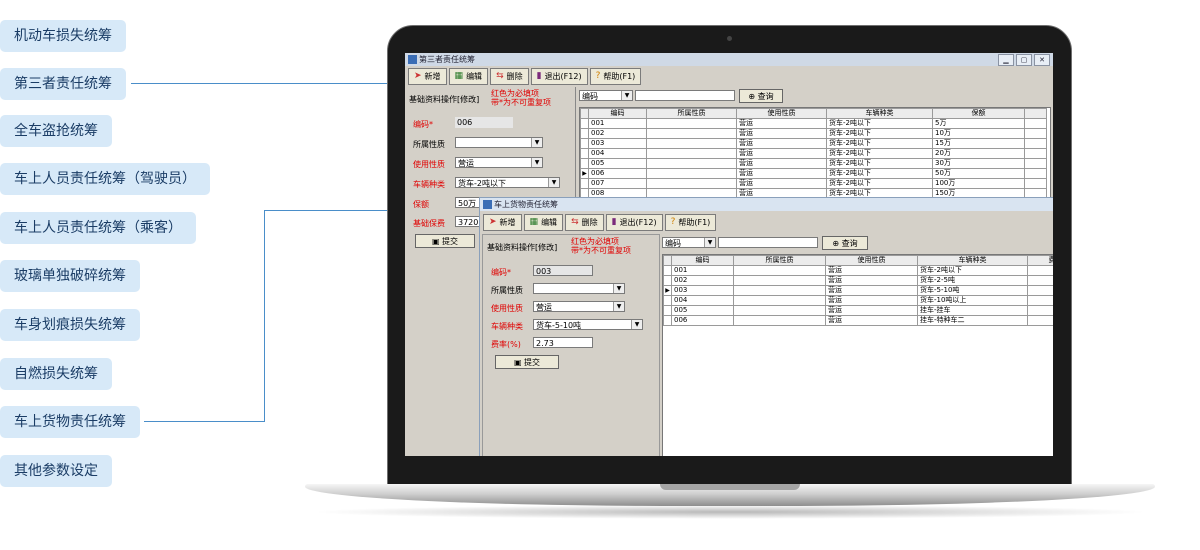  Describe the element at coordinates (507, 182) in the screenshot. I see `vehicle-type-select: 货车-2吨以下 ▼` at that location.